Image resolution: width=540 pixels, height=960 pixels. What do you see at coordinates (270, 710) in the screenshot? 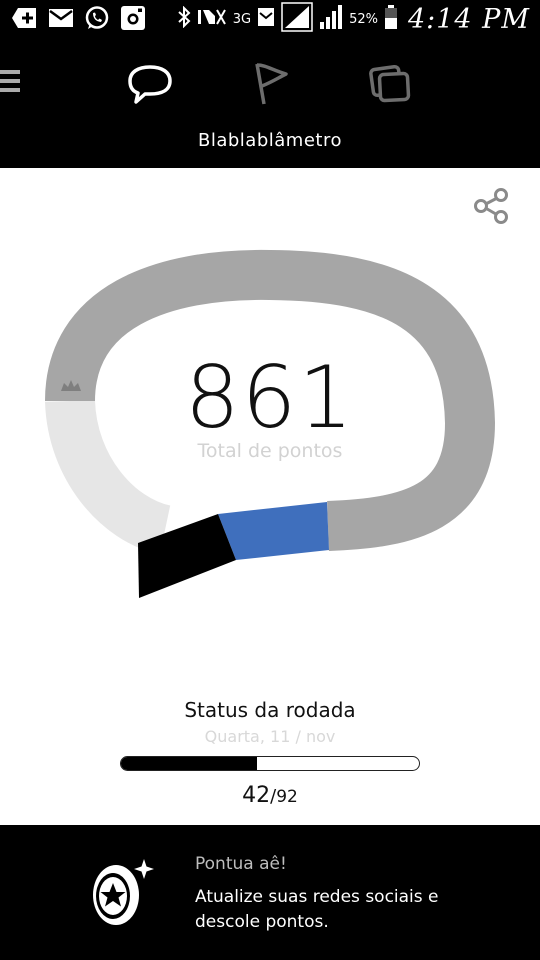
I see `round-status-title: Status da rodada` at bounding box center [270, 710].